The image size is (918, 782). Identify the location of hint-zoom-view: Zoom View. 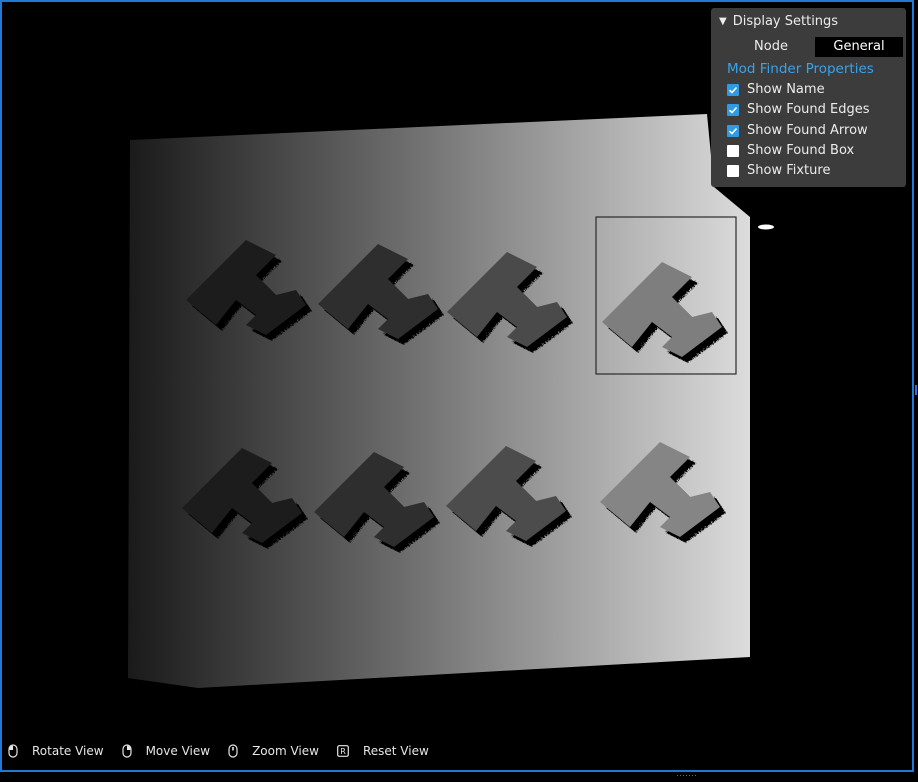
(273, 751).